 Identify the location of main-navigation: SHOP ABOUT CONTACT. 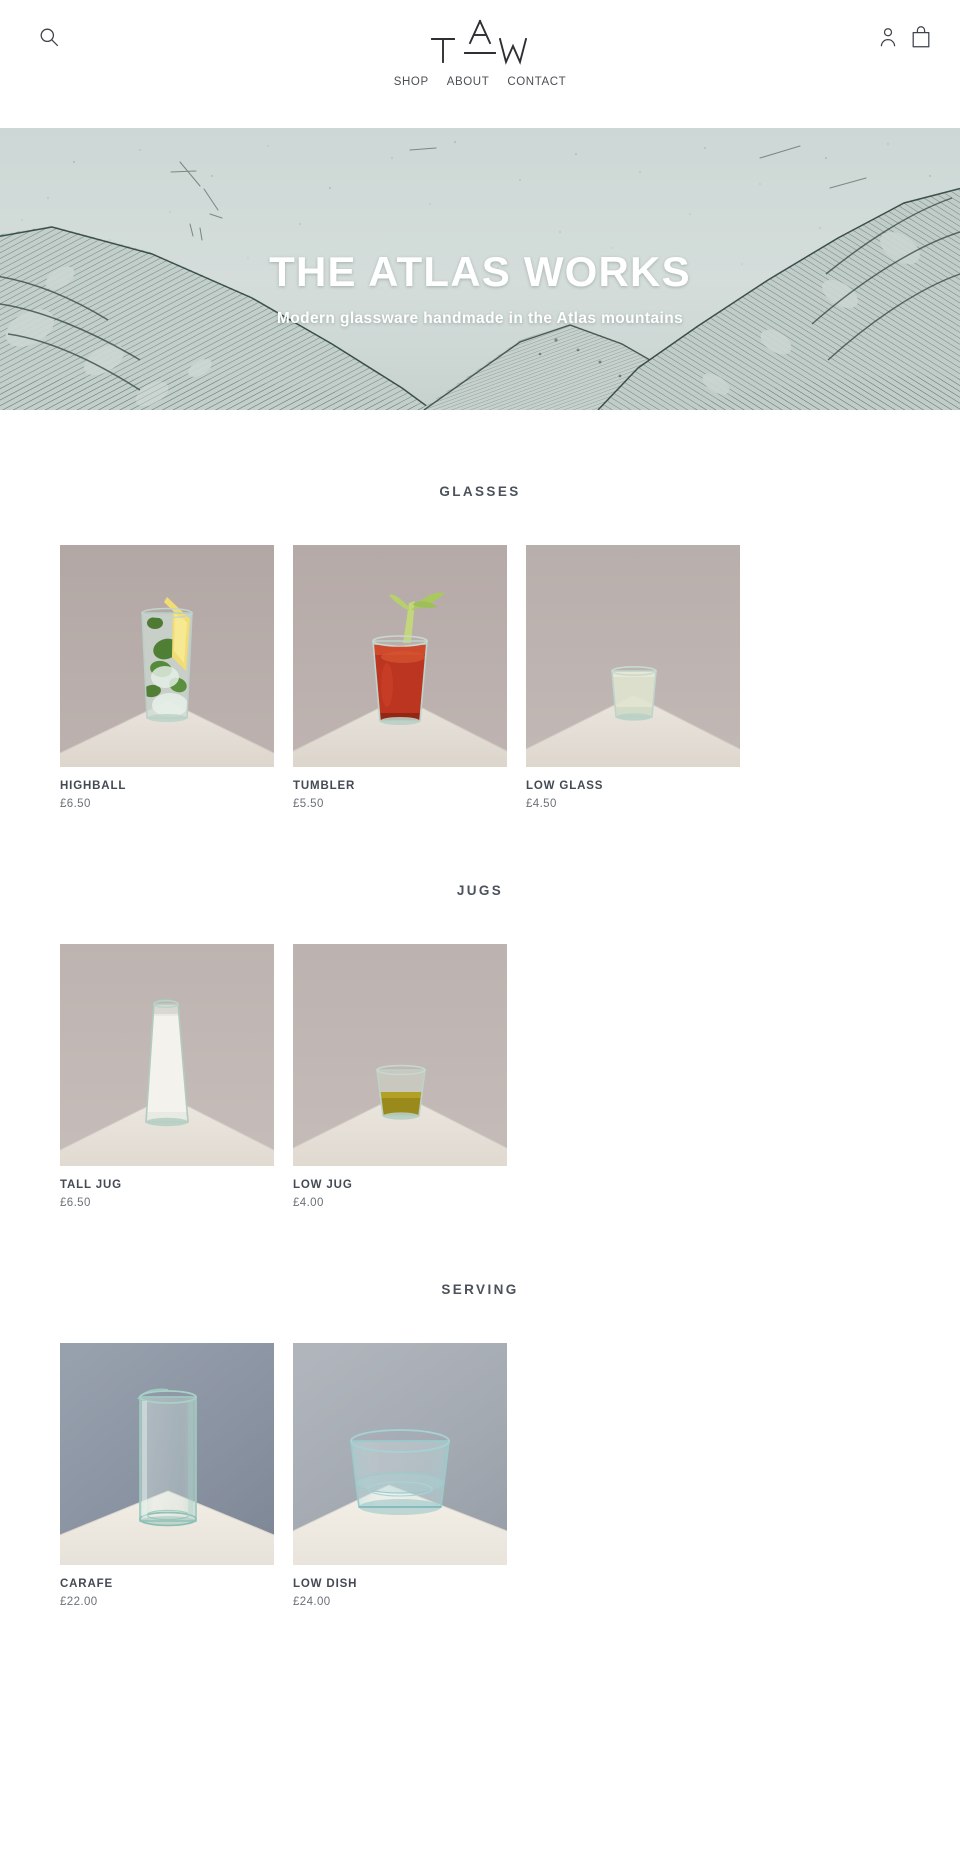
(480, 82).